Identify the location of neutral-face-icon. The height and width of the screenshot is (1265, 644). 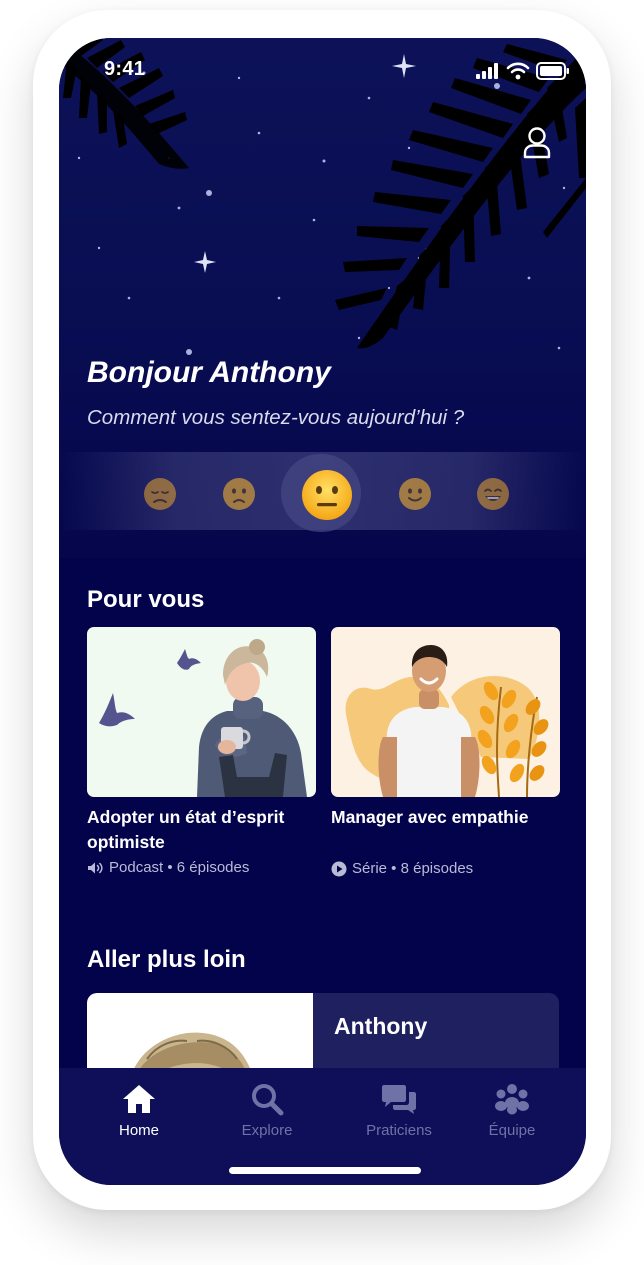
(327, 495).